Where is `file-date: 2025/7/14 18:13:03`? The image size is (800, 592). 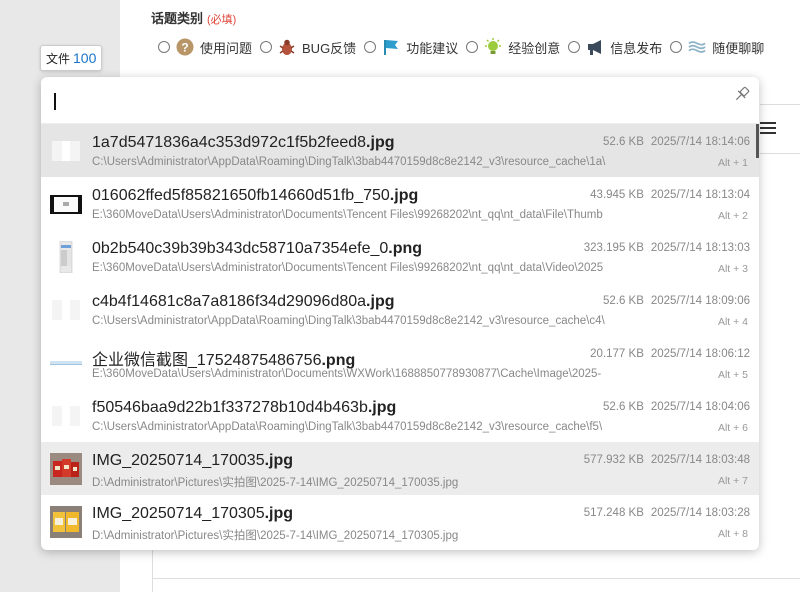 file-date: 2025/7/14 18:13:03 is located at coordinates (700, 248).